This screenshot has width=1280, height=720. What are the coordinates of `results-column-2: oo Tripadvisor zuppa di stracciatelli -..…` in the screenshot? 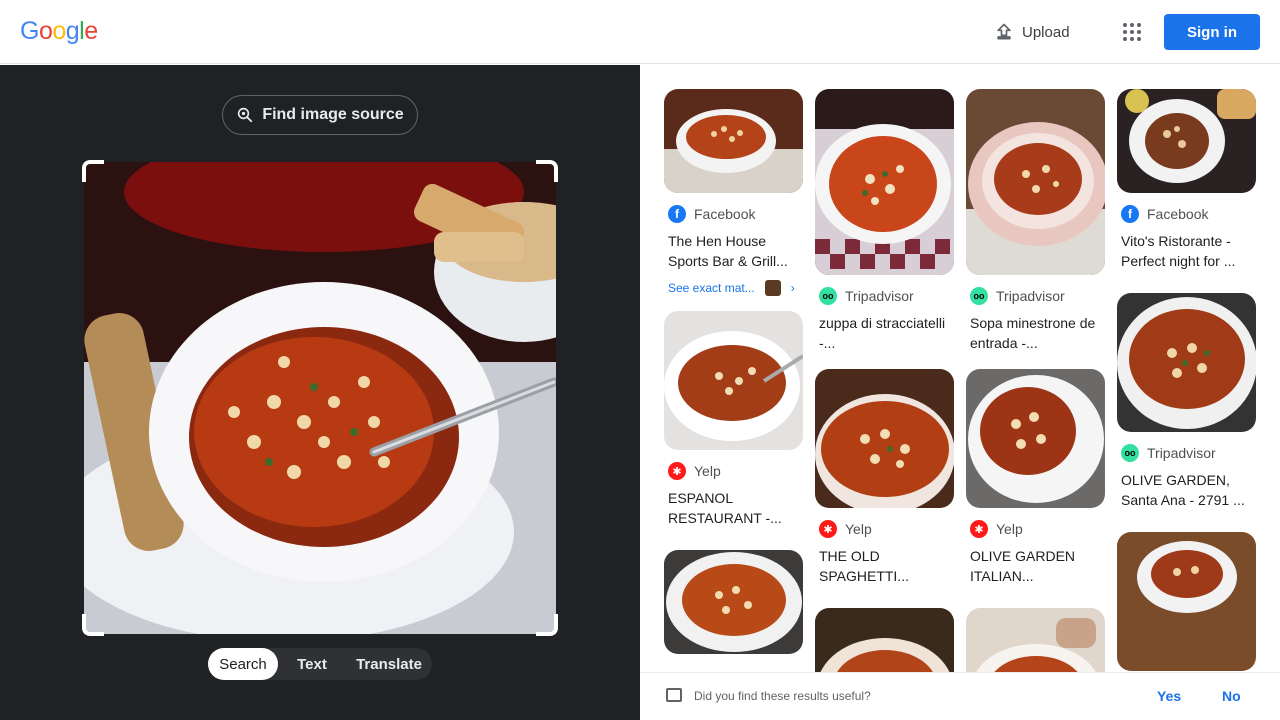 It's located at (884, 380).